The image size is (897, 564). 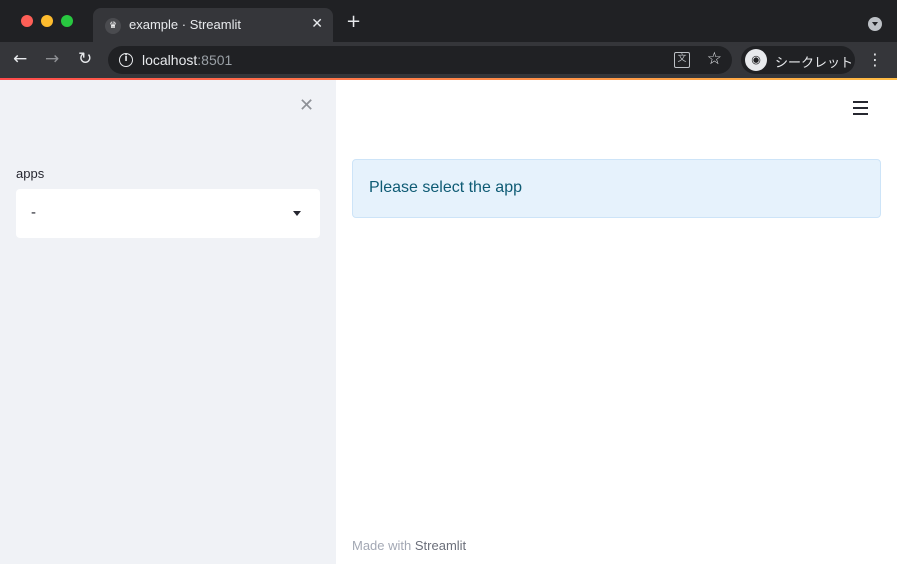 I want to click on incognito-profile-button: ◉ シークレット, so click(x=798, y=60).